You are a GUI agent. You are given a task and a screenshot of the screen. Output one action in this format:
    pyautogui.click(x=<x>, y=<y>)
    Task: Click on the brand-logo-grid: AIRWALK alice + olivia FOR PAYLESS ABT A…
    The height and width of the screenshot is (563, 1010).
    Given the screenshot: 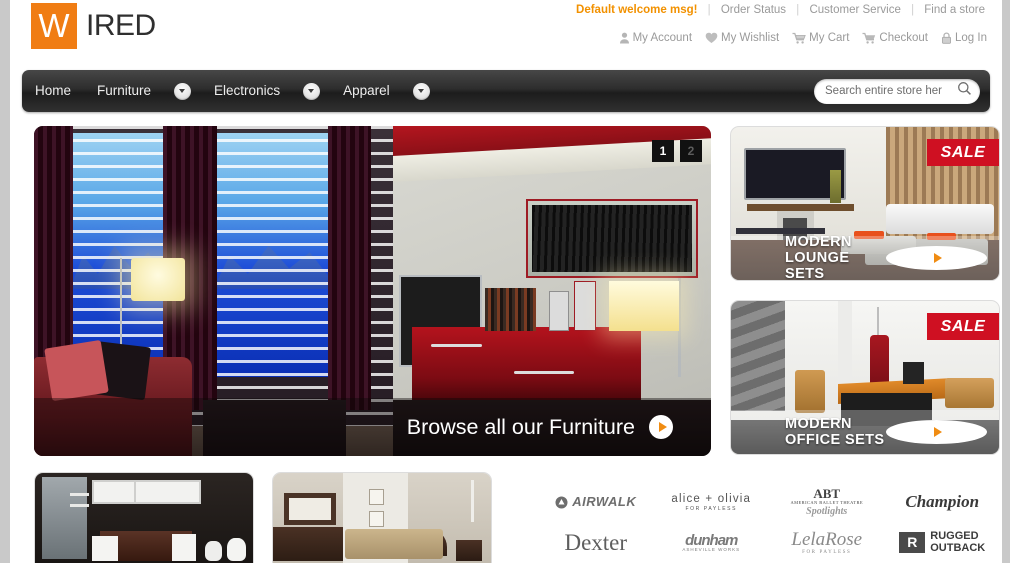 What is the action you would take?
    pyautogui.click(x=769, y=522)
    